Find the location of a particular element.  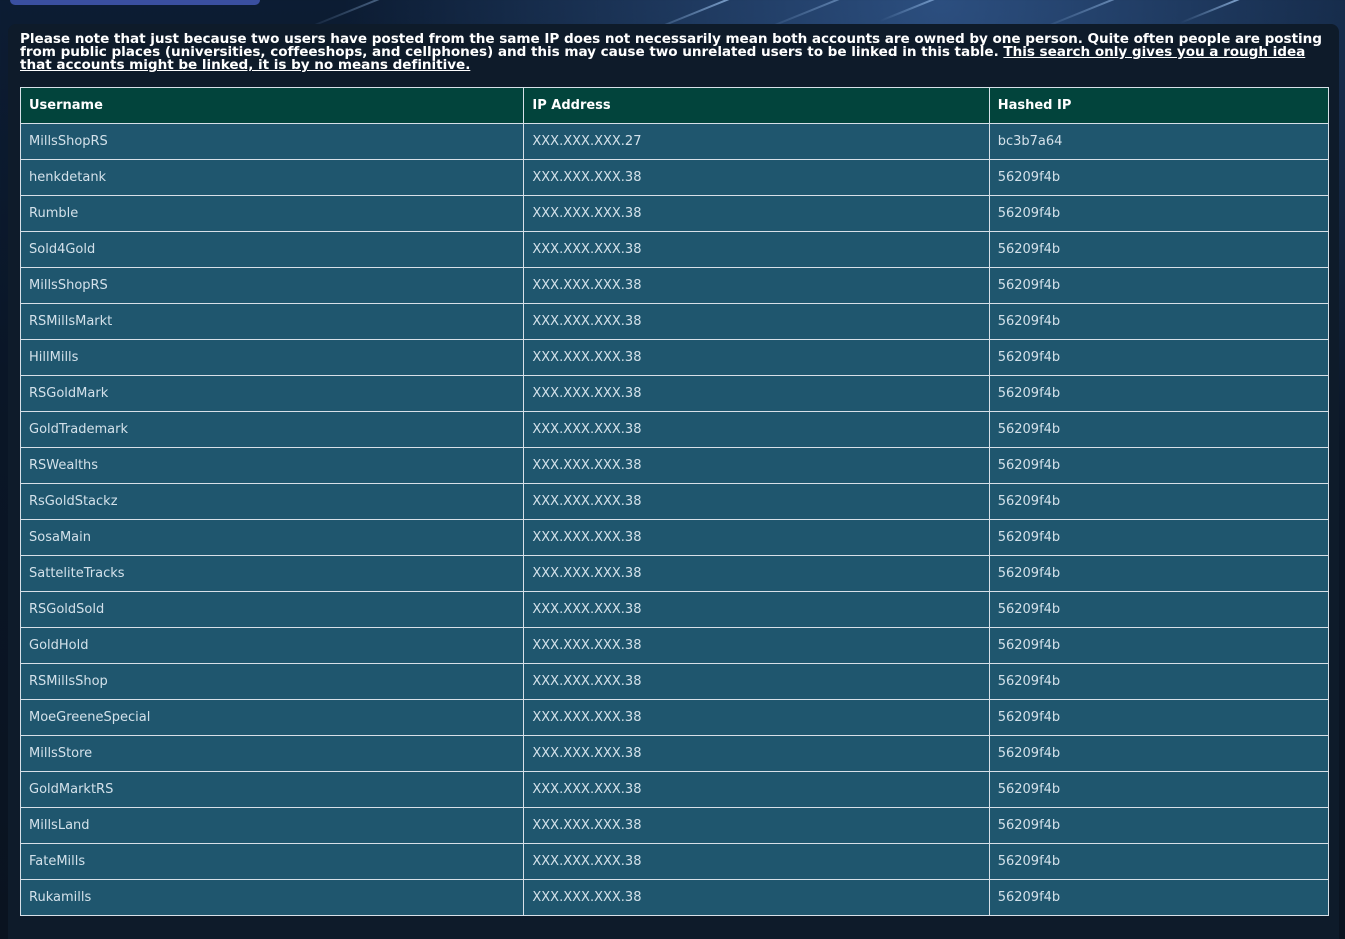

cell-hashed-ip: bc3b7a64 is located at coordinates (1159, 141).